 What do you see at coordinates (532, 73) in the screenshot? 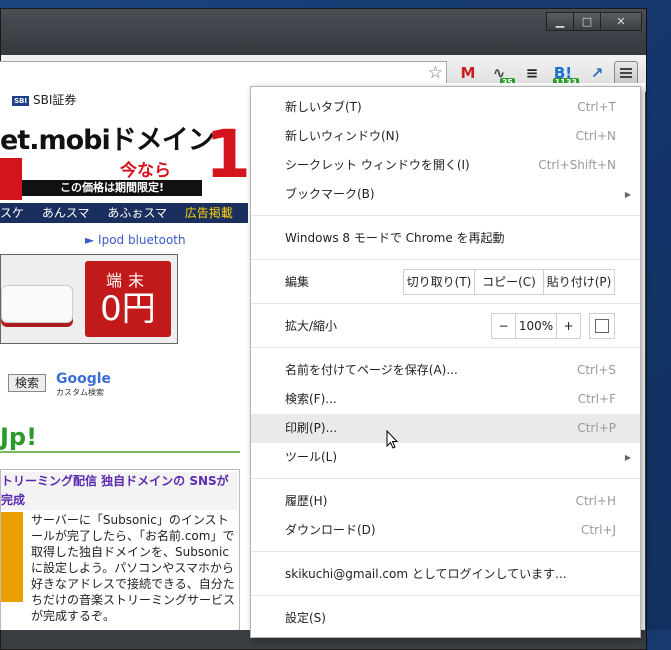
I see `layers-icon: ≡` at bounding box center [532, 73].